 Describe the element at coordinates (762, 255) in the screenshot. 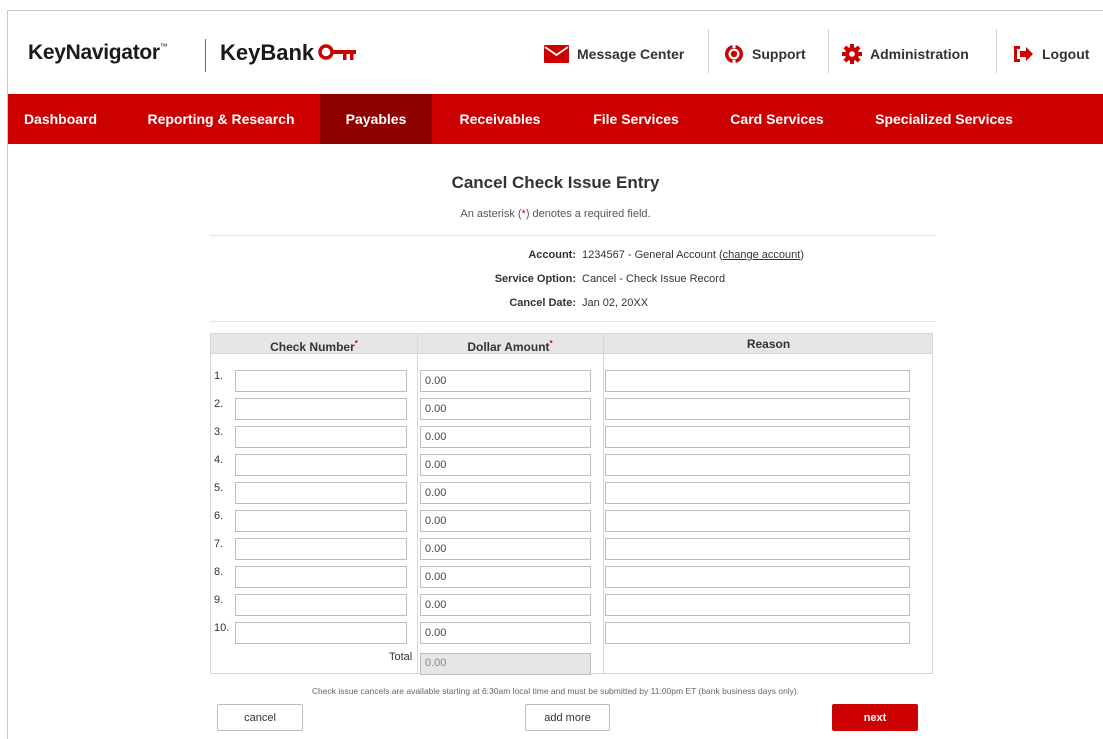

I see `change-account-link: change account` at that location.